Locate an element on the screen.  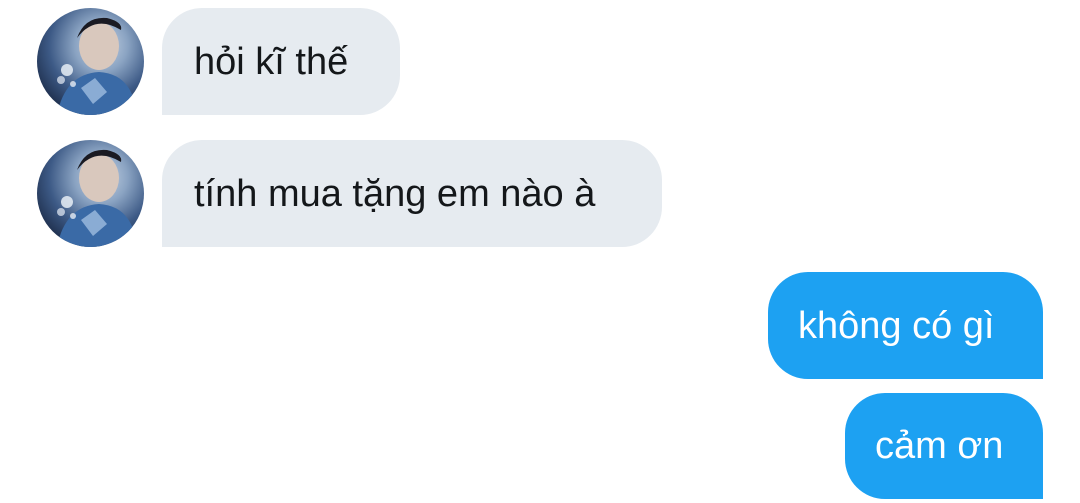
outgoing-message: cảm ơn is located at coordinates (944, 446).